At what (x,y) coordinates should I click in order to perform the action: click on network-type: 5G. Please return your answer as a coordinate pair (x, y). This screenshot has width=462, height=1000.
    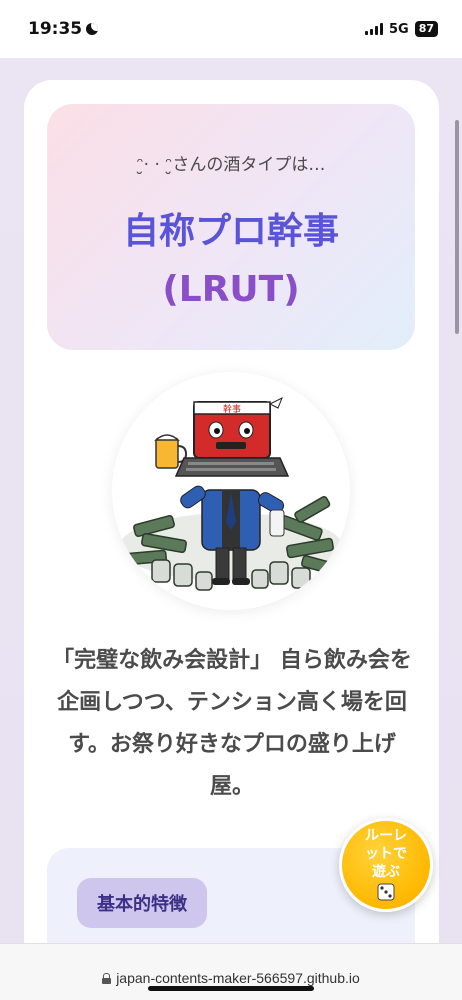
    Looking at the image, I should click on (398, 29).